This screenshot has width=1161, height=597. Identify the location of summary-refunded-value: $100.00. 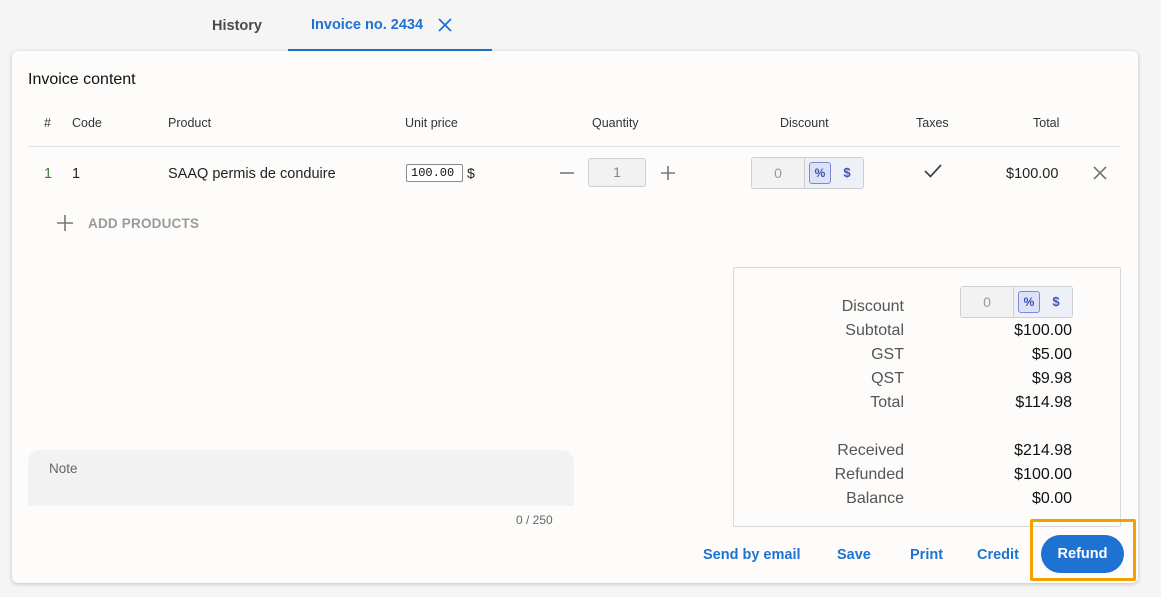
(1043, 474).